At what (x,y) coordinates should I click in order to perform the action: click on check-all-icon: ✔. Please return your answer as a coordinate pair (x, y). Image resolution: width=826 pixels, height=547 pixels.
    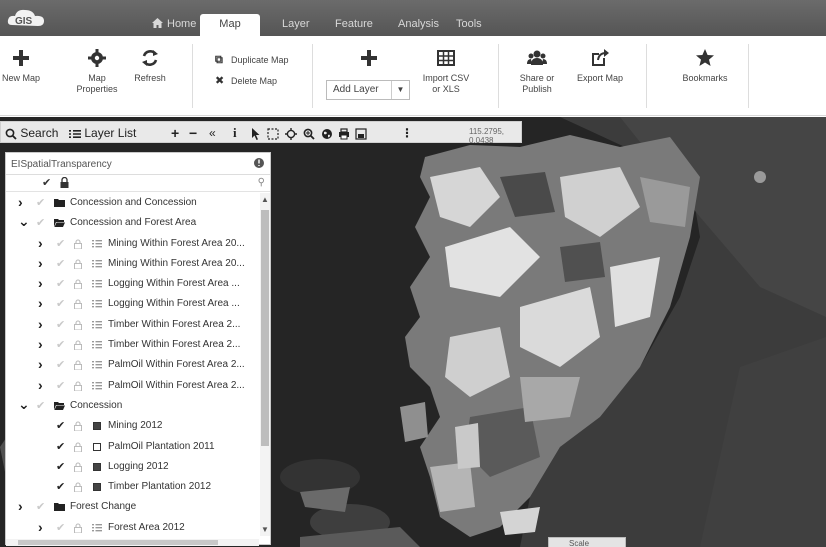
    Looking at the image, I should click on (46, 182).